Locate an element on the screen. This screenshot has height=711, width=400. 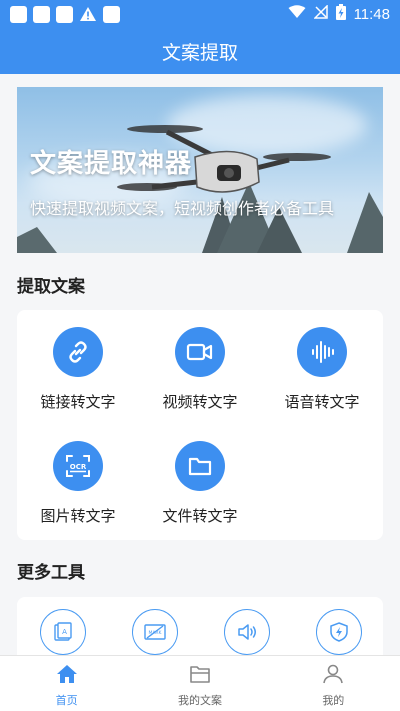
watermark-remove-icon: MARK is located at coordinates (155, 632).